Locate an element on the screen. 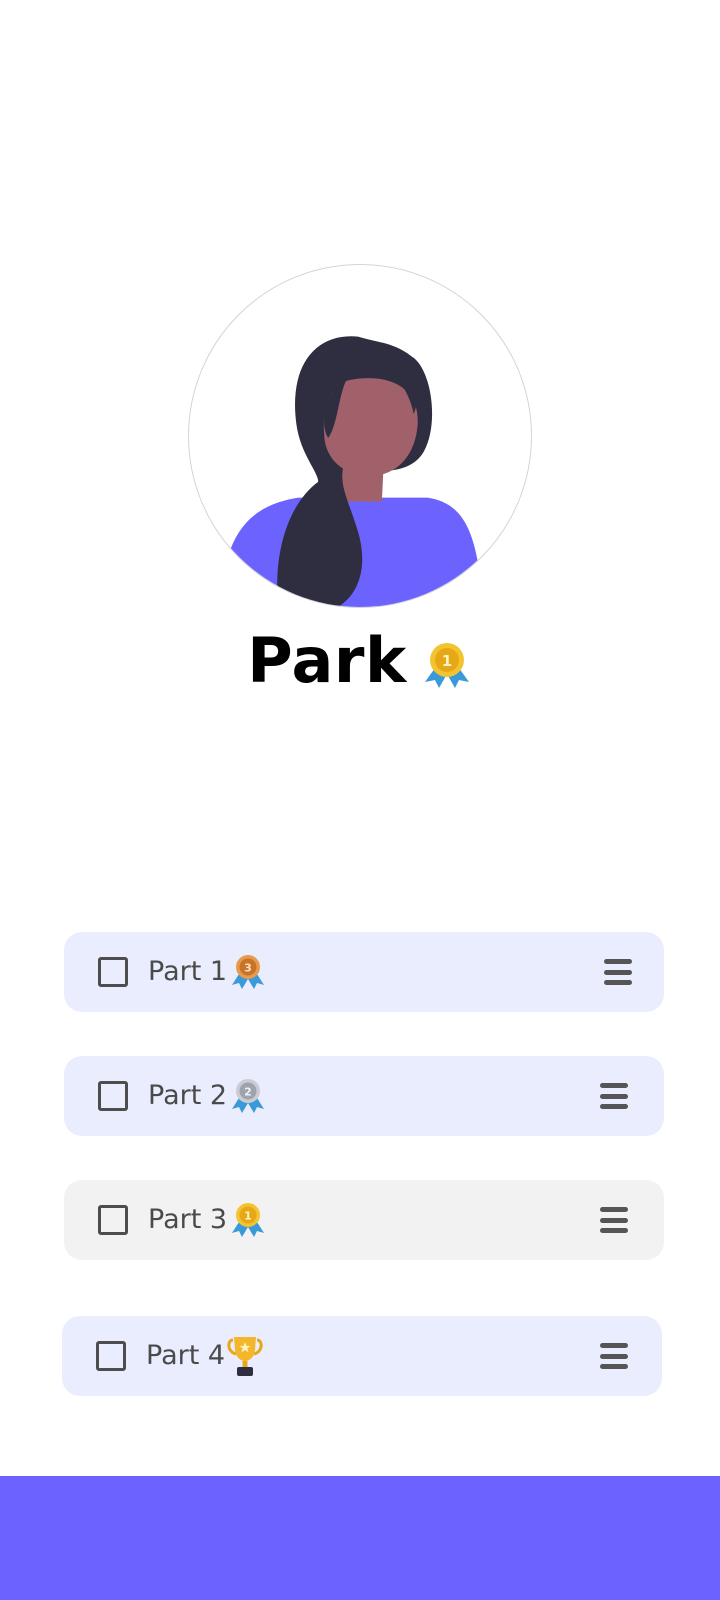  part-label: Part 2 is located at coordinates (188, 1095).